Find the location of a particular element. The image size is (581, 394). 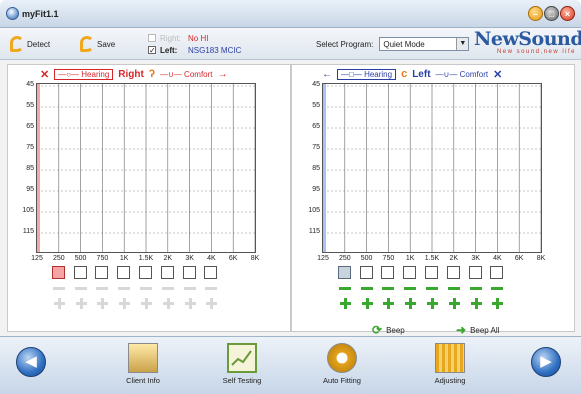

beep-all-button: ➜ Beep All is located at coordinates (477, 330).